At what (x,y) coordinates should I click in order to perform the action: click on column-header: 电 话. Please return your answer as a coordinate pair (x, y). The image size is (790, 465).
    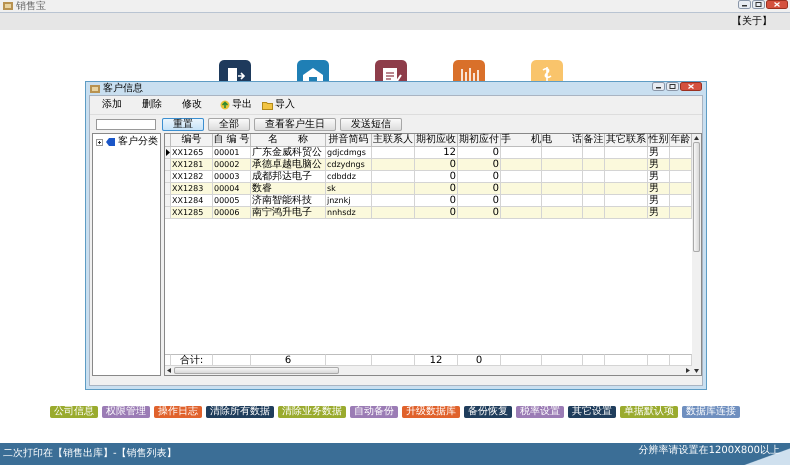
    Looking at the image, I should click on (562, 140).